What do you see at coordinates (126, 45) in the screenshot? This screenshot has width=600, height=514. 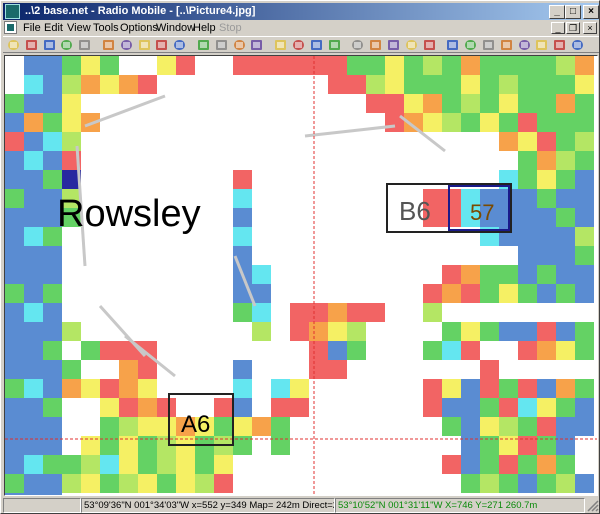 I see `link-icon` at bounding box center [126, 45].